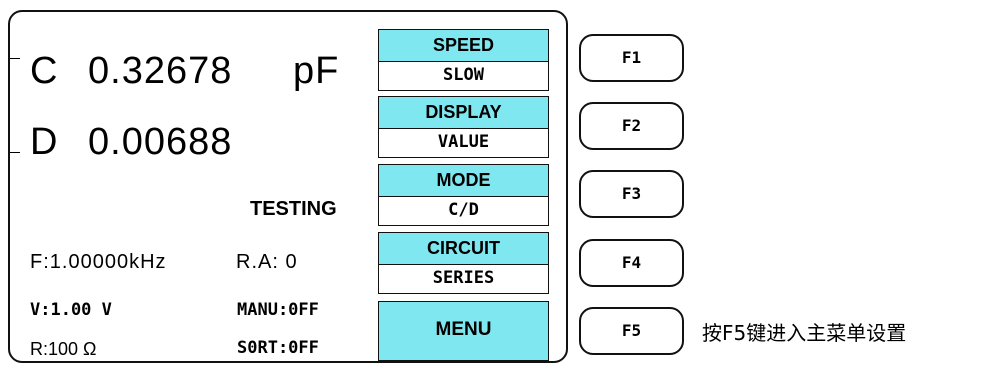 Image resolution: width=998 pixels, height=371 pixels. Describe the element at coordinates (160, 142) in the screenshot. I see `secondary-value: 0.00688` at that location.